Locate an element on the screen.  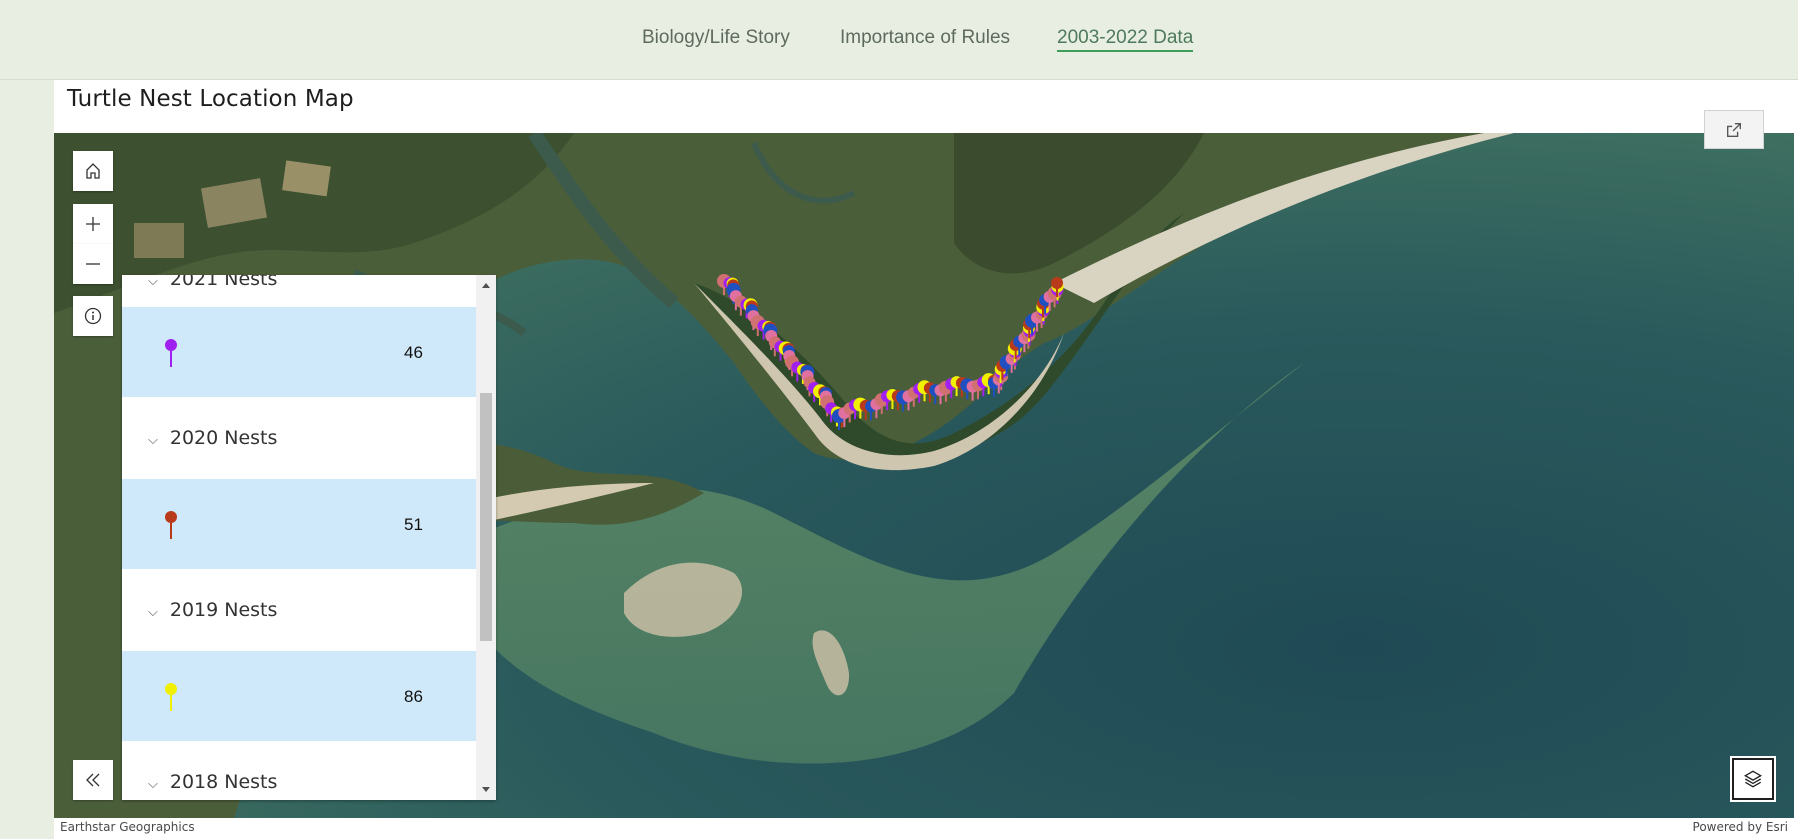
scrollbar-thumb is located at coordinates (486, 517).